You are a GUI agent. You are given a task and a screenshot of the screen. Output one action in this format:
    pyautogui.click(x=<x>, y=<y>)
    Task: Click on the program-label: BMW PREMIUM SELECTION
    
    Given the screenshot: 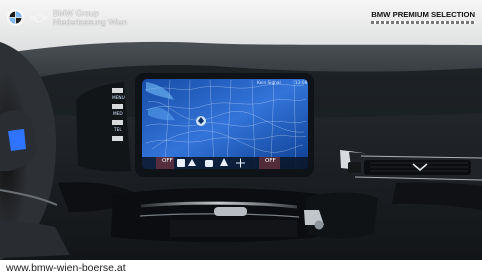 What is the action you would take?
    pyautogui.click(x=423, y=14)
    